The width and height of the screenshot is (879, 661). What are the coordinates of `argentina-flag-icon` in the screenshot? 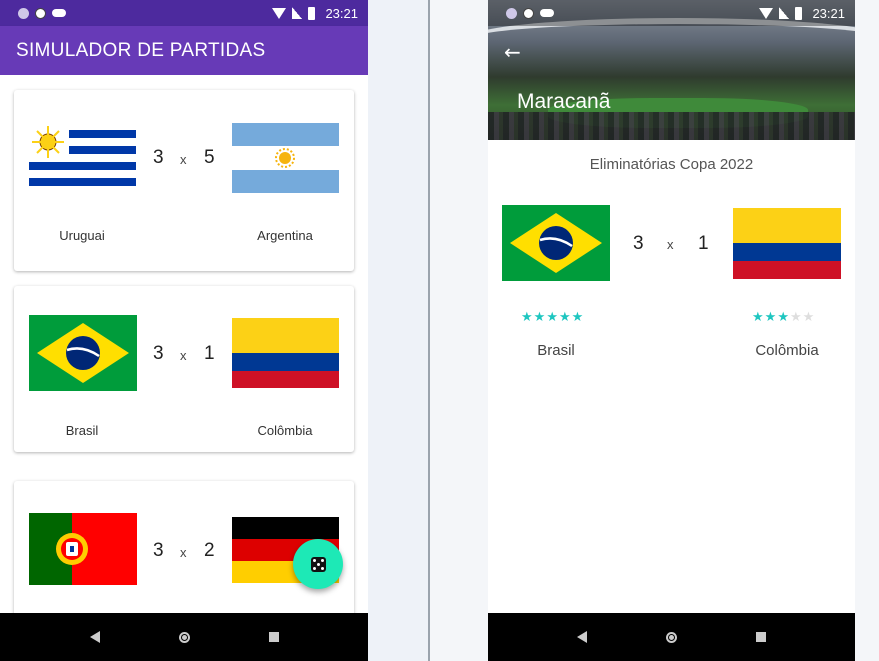 It's located at (285, 158).